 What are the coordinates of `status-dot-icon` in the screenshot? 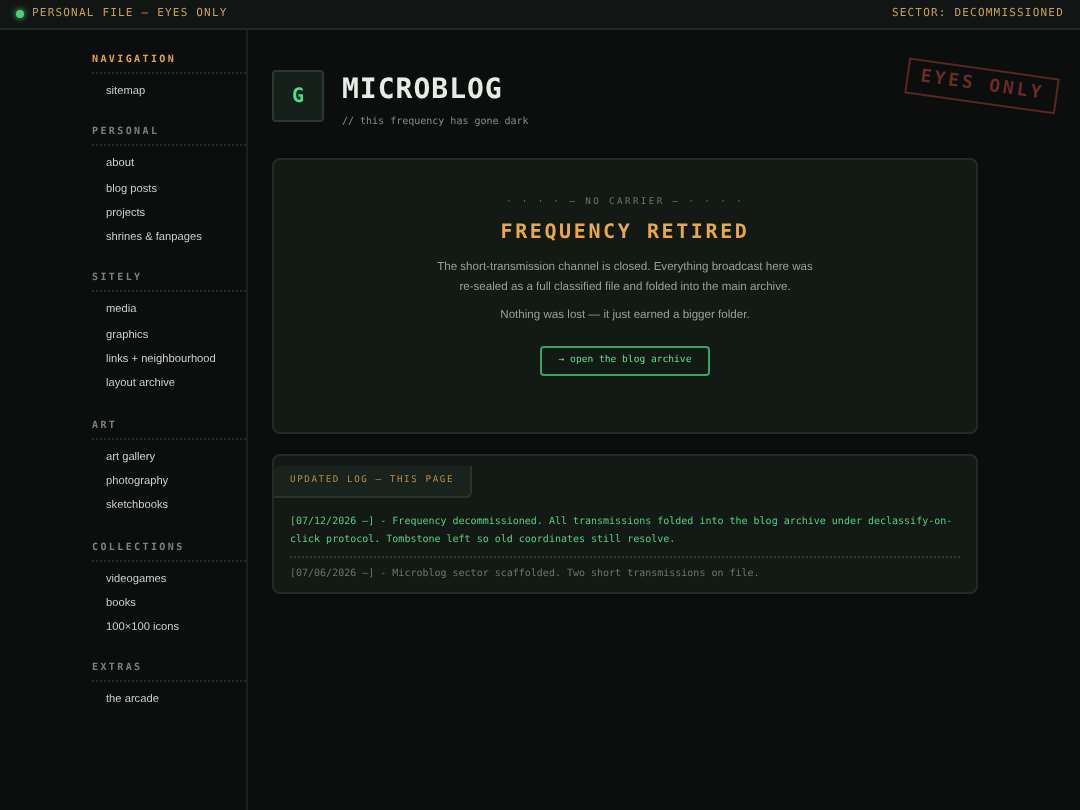 It's located at (20, 14).